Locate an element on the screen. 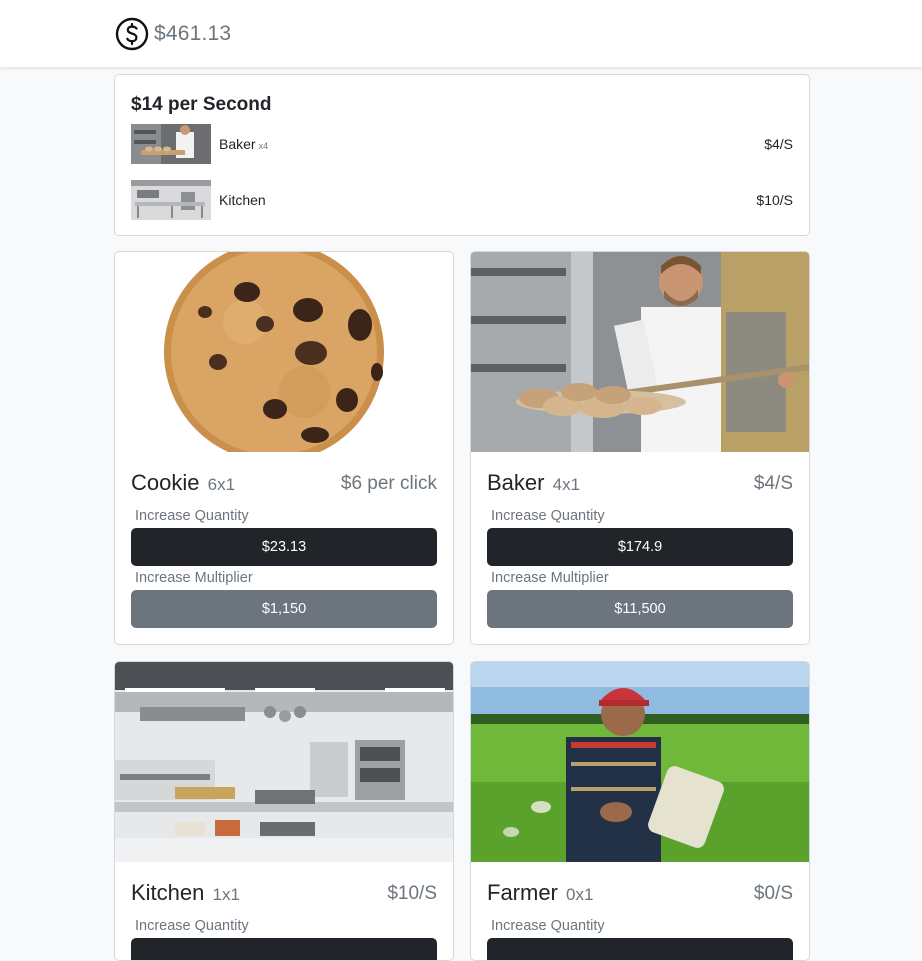  item-card-kitchen: Kitchen 1x1 $10/S Increase Quantity is located at coordinates (284, 811).